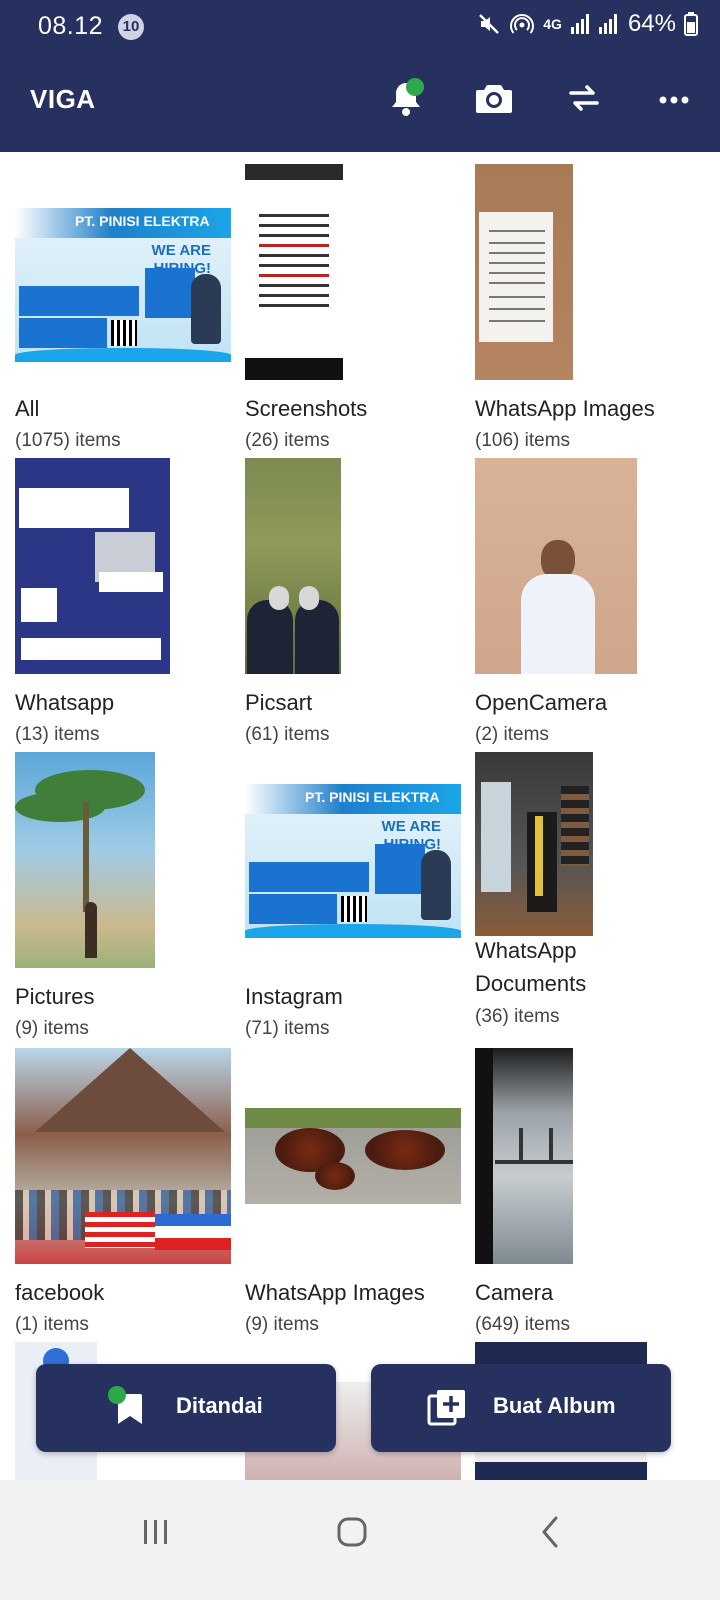 This screenshot has width=720, height=1600. What do you see at coordinates (279, 702) in the screenshot?
I see `album-name: Picsart` at bounding box center [279, 702].